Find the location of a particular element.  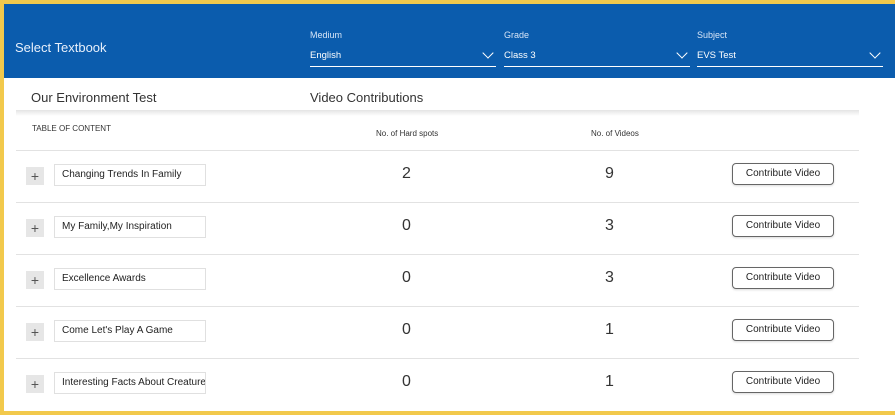

chapter-name: Changing Trends In Family is located at coordinates (130, 175).